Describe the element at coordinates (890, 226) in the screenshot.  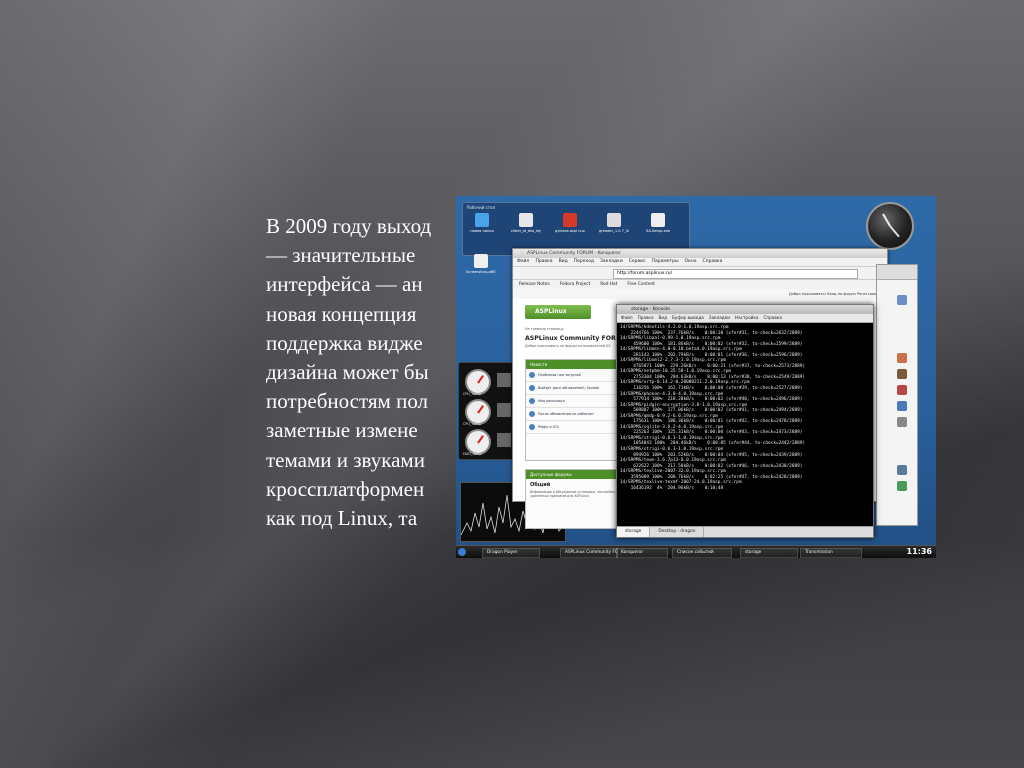
I see `analog-clock-widget` at that location.